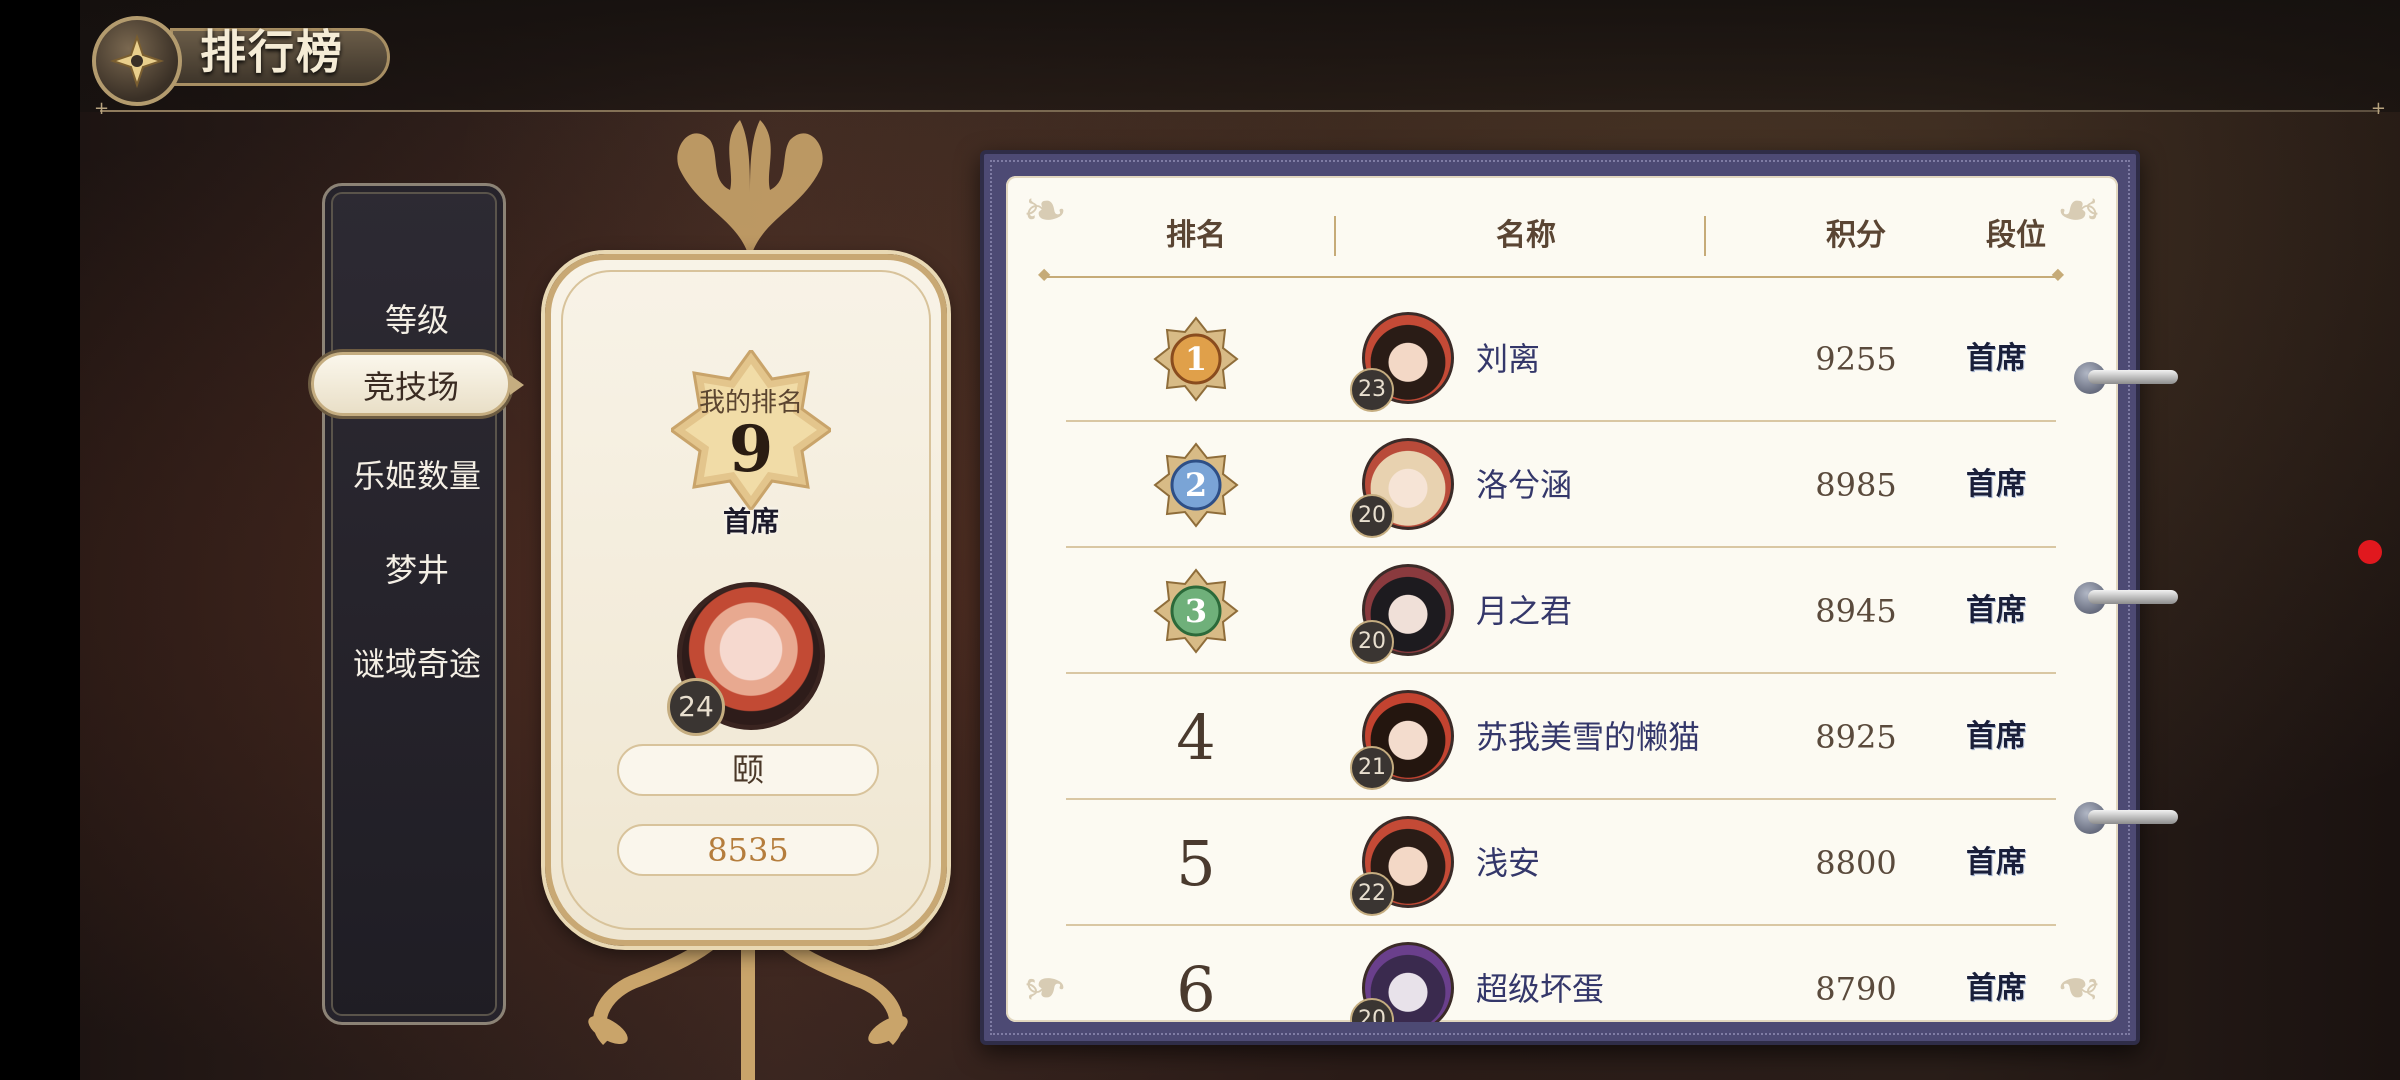 The width and height of the screenshot is (2400, 1080). I want to click on table-header: 排名 名称 积分 段位, so click(1566, 236).